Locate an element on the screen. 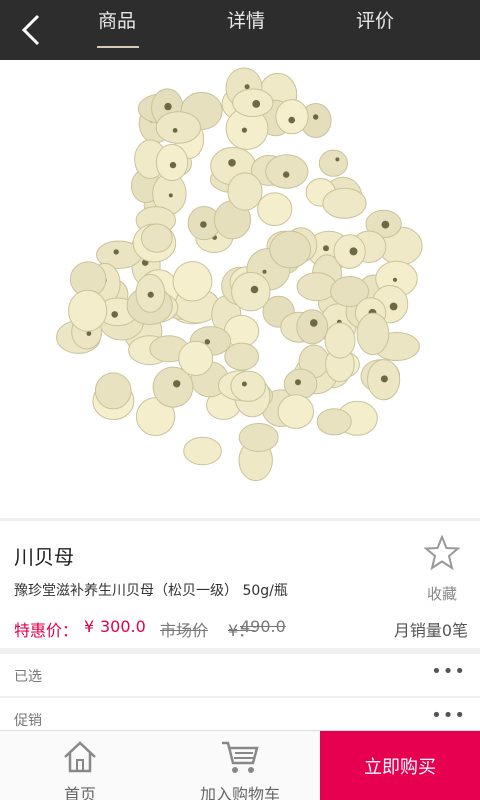 This screenshot has height=800, width=480. cart-icon is located at coordinates (240, 757).